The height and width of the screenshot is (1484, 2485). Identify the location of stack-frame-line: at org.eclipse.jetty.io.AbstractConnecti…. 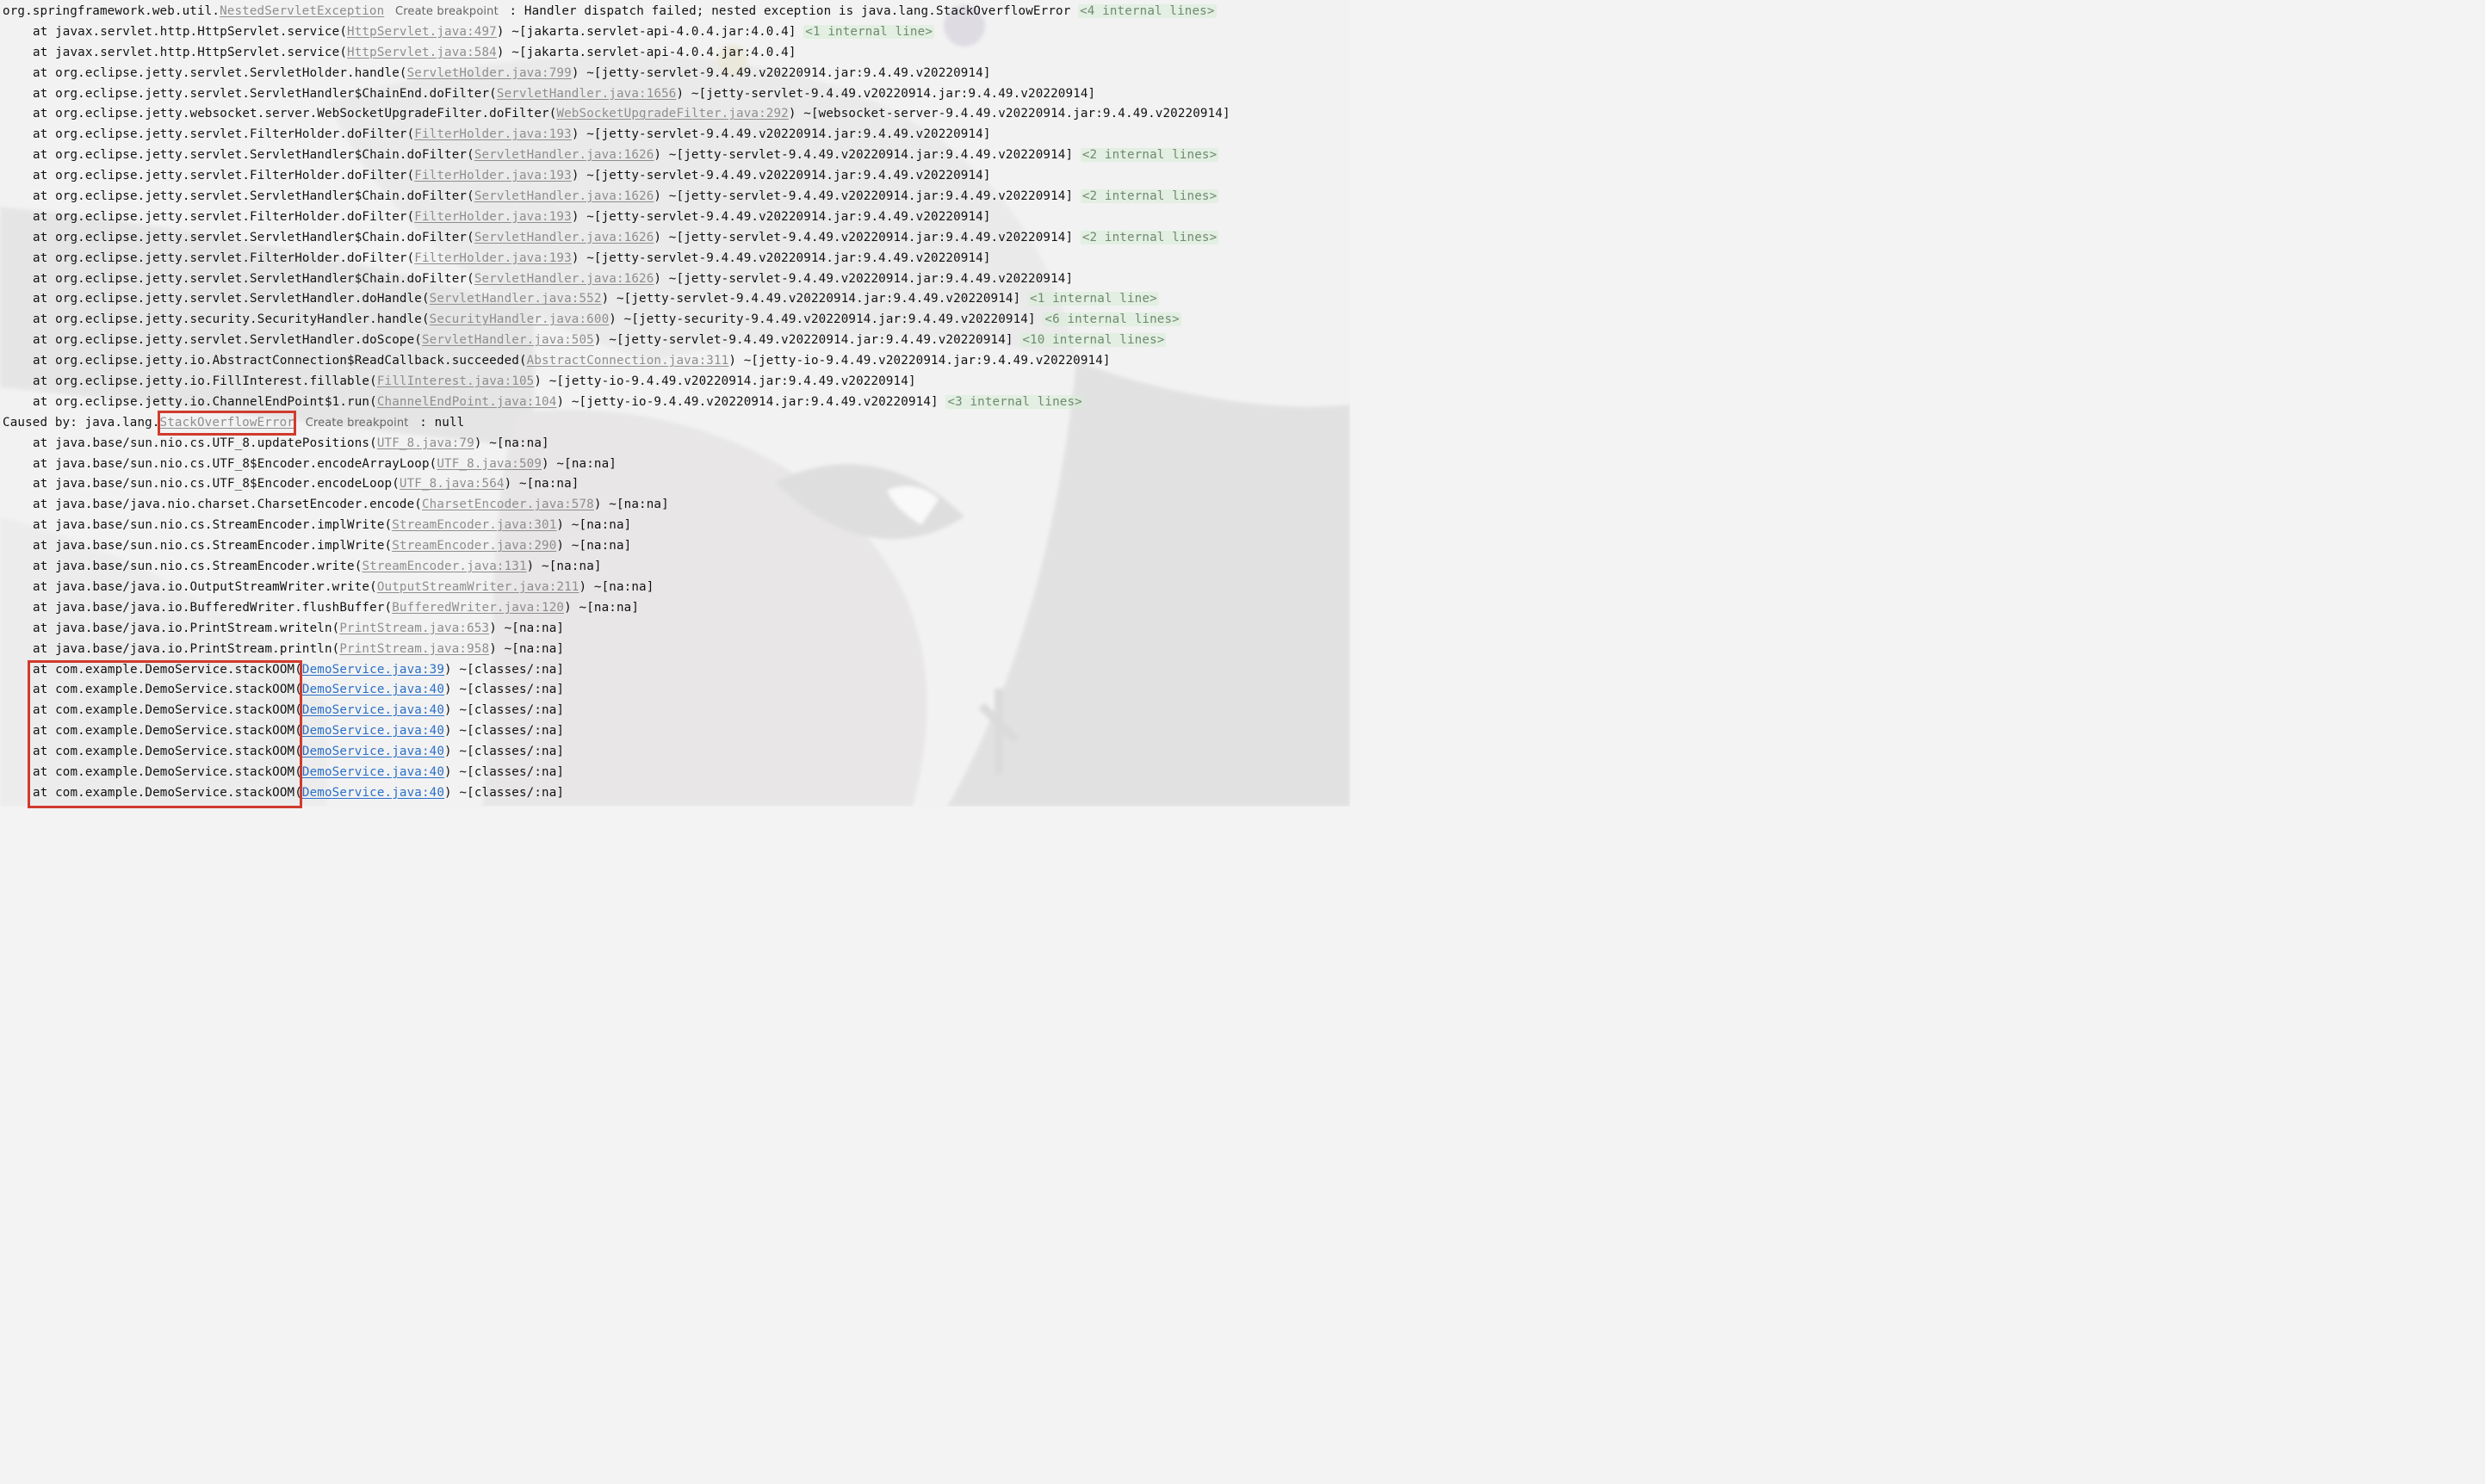
(675, 361).